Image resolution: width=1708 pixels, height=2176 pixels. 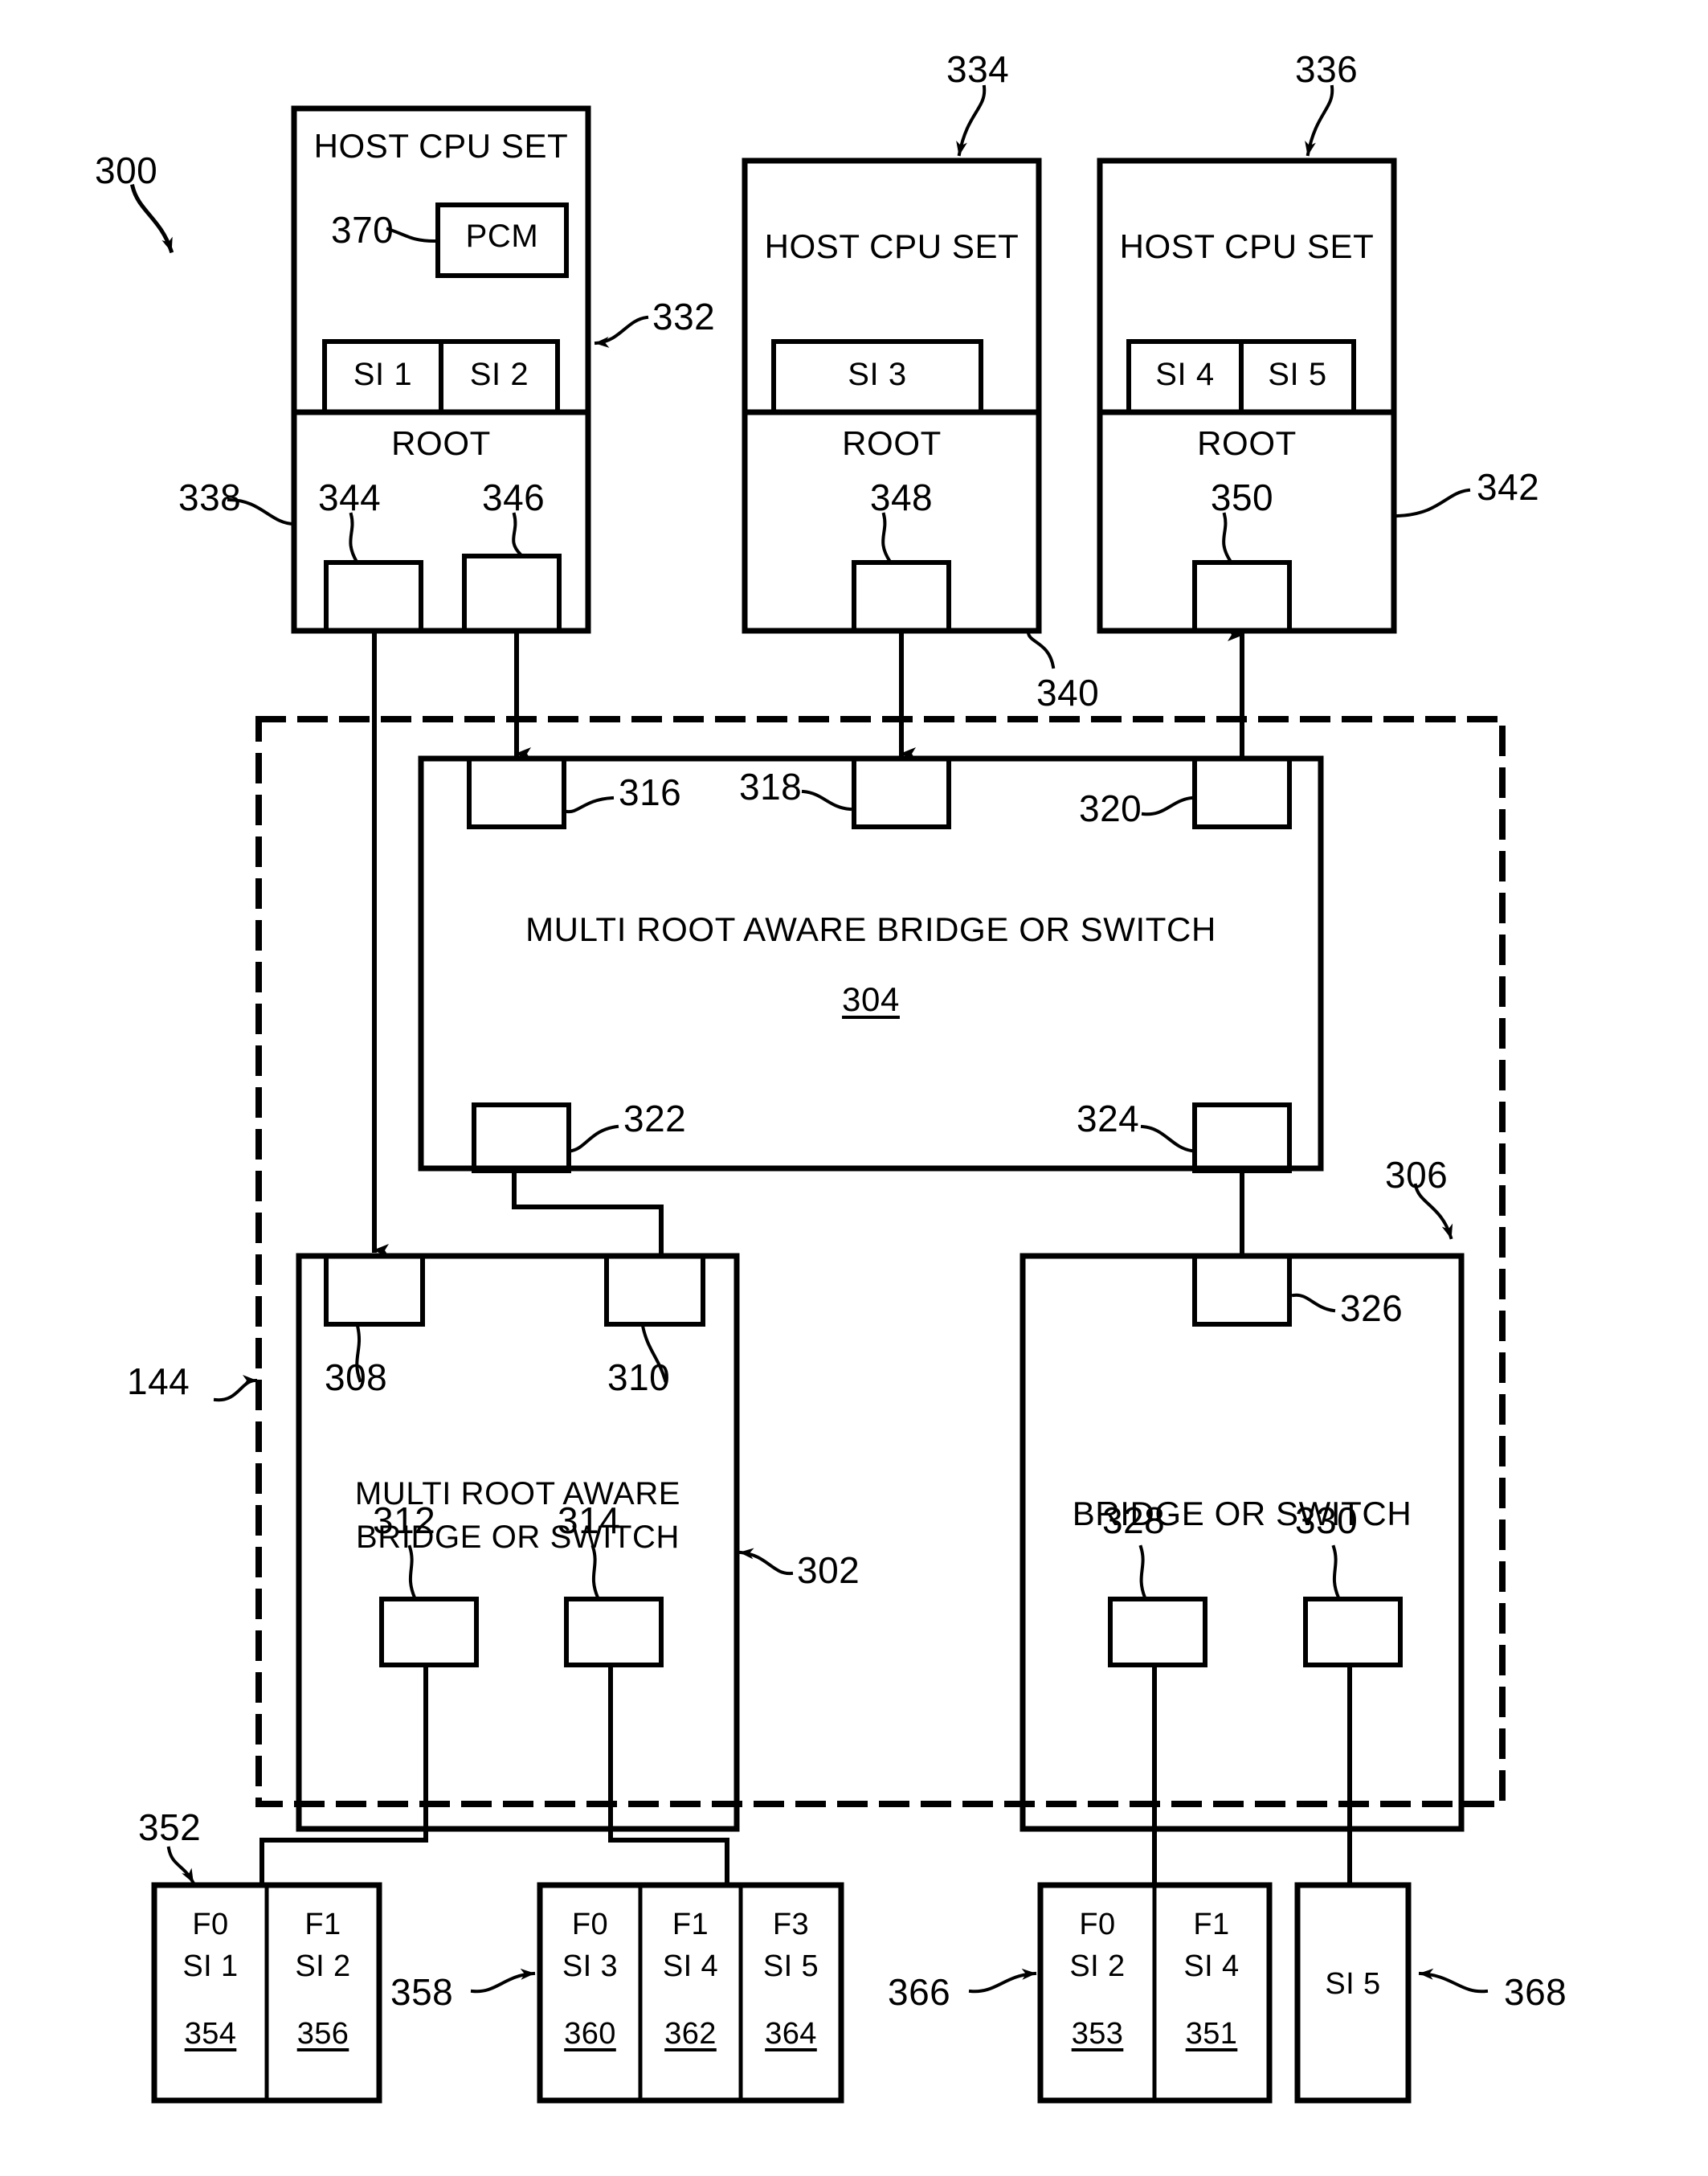 I want to click on endpoint-358-ref: 358, so click(x=422, y=1992).